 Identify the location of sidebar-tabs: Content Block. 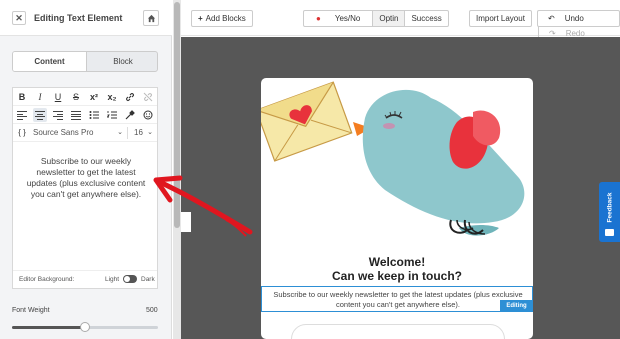
(85, 61).